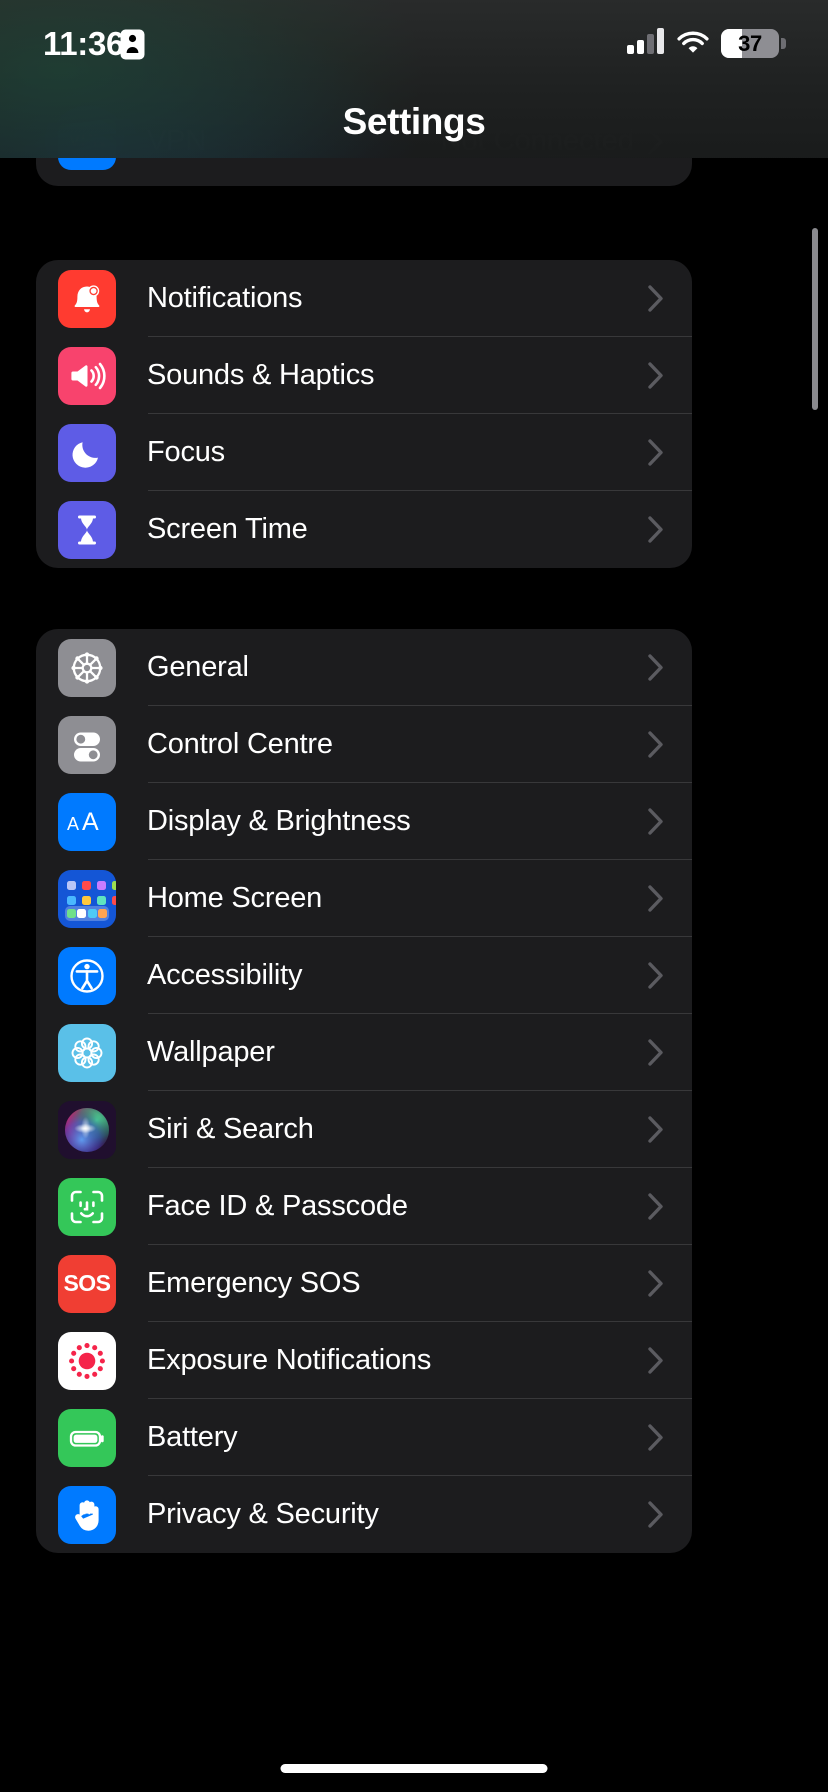 The image size is (828, 1792). Describe the element at coordinates (225, 298) in the screenshot. I see `settings-row-label: Notifications` at that location.